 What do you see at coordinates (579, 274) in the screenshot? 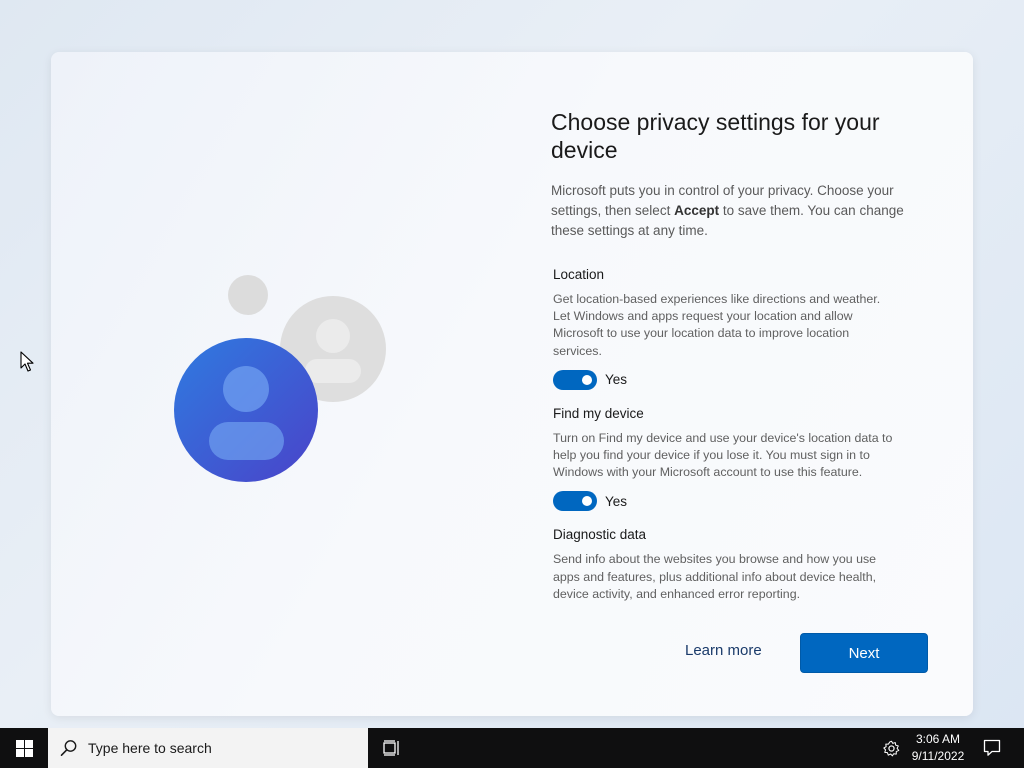
I see `setting-title: Location` at bounding box center [579, 274].